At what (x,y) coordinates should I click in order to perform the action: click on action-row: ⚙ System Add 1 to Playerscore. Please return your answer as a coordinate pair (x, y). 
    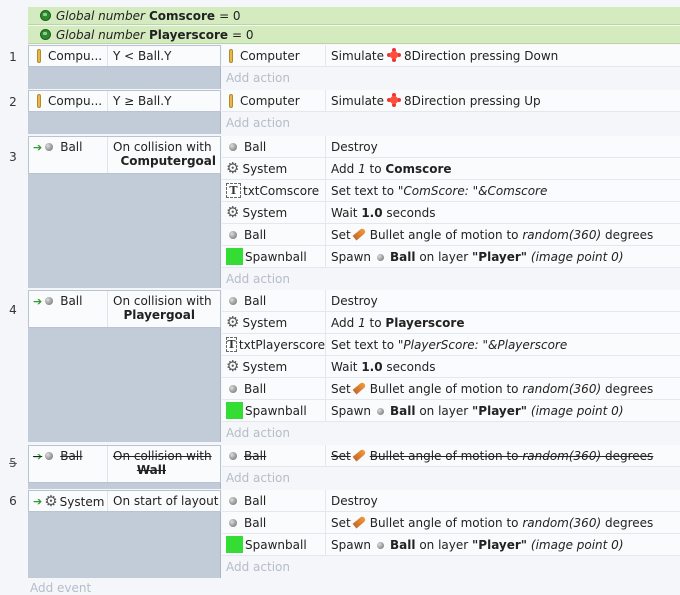
    Looking at the image, I should click on (451, 323).